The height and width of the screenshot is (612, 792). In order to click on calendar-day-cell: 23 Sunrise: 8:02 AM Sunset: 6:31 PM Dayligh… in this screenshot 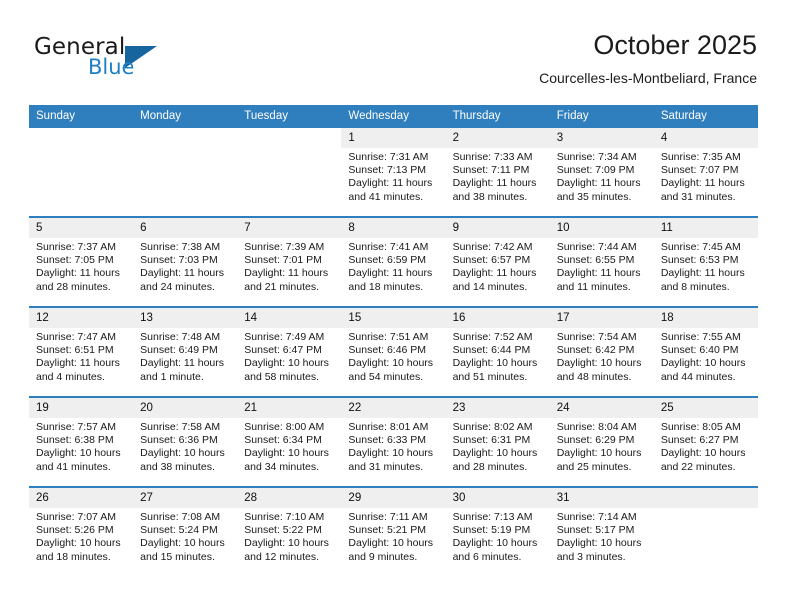, I will do `click(497, 441)`.